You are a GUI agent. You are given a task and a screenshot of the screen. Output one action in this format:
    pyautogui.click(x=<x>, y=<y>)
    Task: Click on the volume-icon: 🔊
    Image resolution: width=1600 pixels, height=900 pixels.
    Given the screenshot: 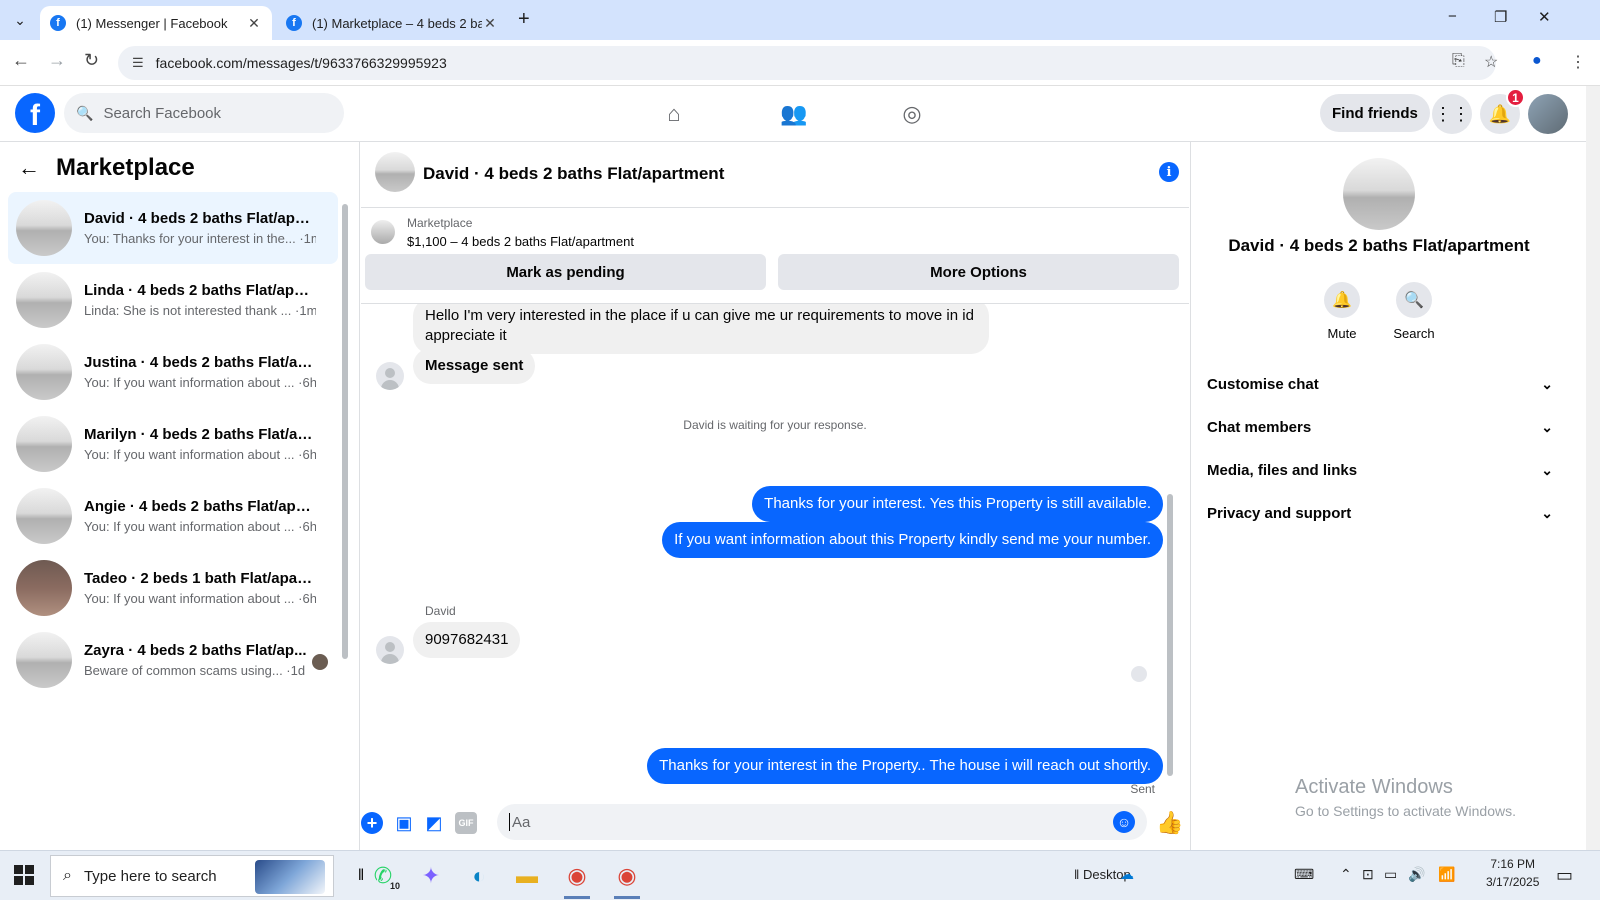 What is the action you would take?
    pyautogui.click(x=1416, y=874)
    